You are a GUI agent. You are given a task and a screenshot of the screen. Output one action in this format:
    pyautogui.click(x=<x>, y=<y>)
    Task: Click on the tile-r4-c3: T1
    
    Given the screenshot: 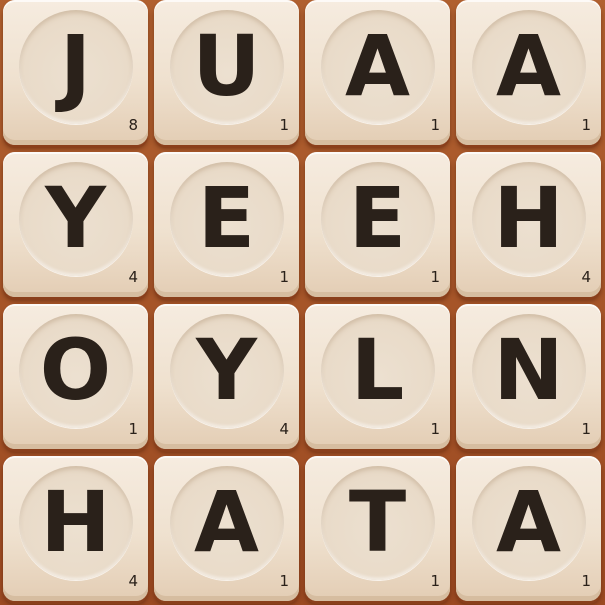 What is the action you would take?
    pyautogui.click(x=377, y=528)
    